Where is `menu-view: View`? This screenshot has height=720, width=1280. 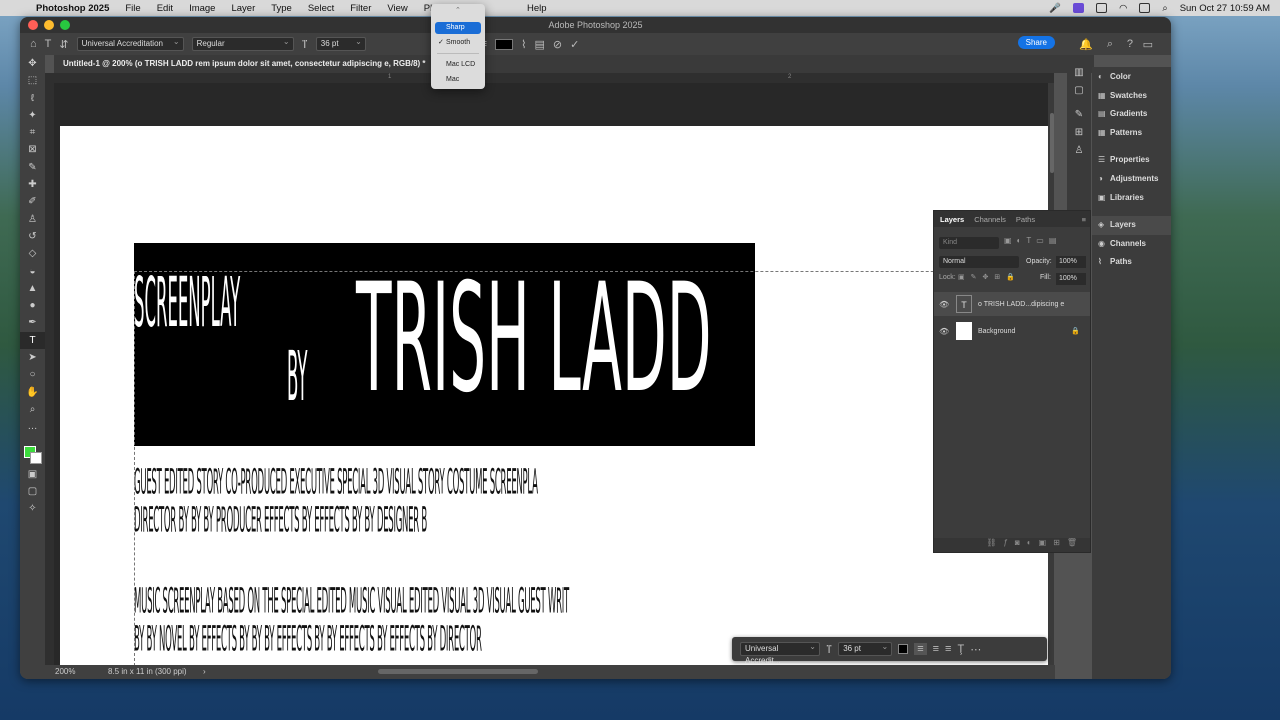
menu-view: View is located at coordinates (397, 8).